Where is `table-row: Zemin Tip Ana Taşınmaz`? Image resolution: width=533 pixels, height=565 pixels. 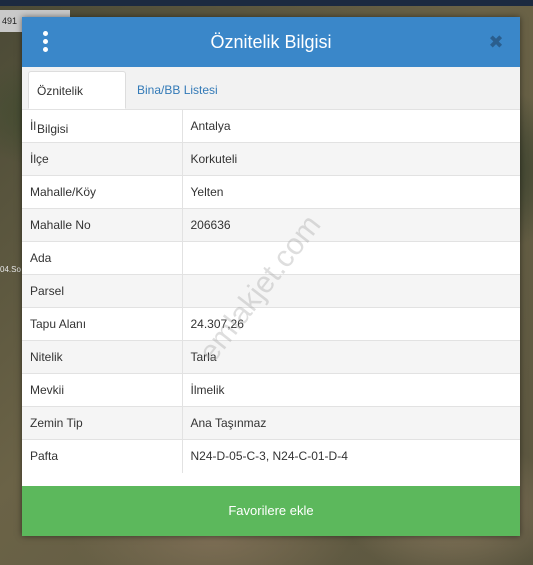 table-row: Zemin Tip Ana Taşınmaz is located at coordinates (271, 423).